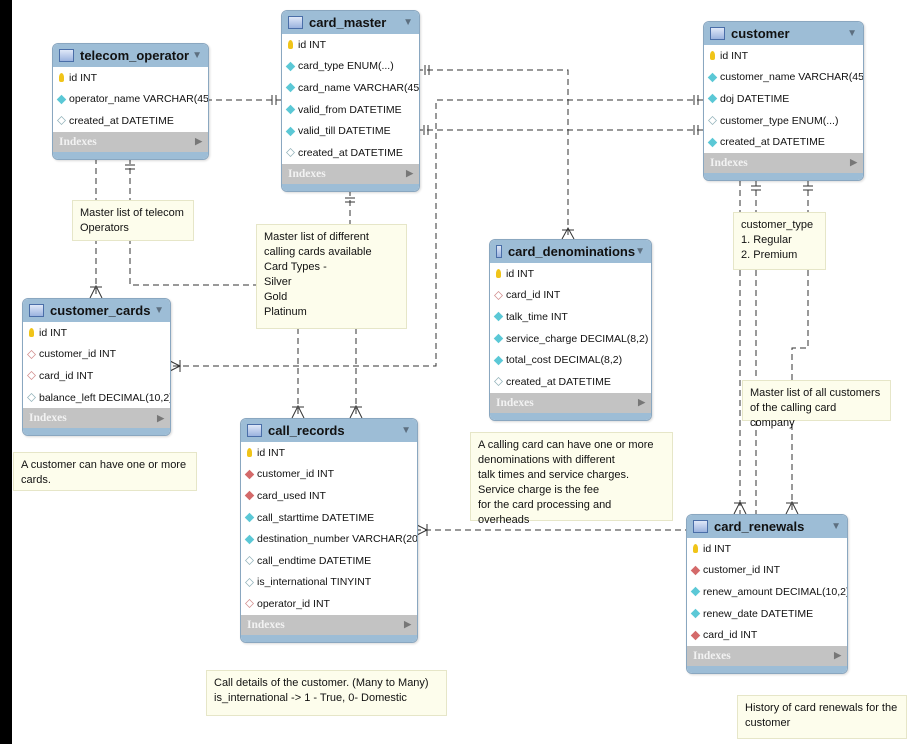 The image size is (911, 744). Describe the element at coordinates (329, 539) in the screenshot. I see `column-row: destination_number VARCHAR(20)` at that location.